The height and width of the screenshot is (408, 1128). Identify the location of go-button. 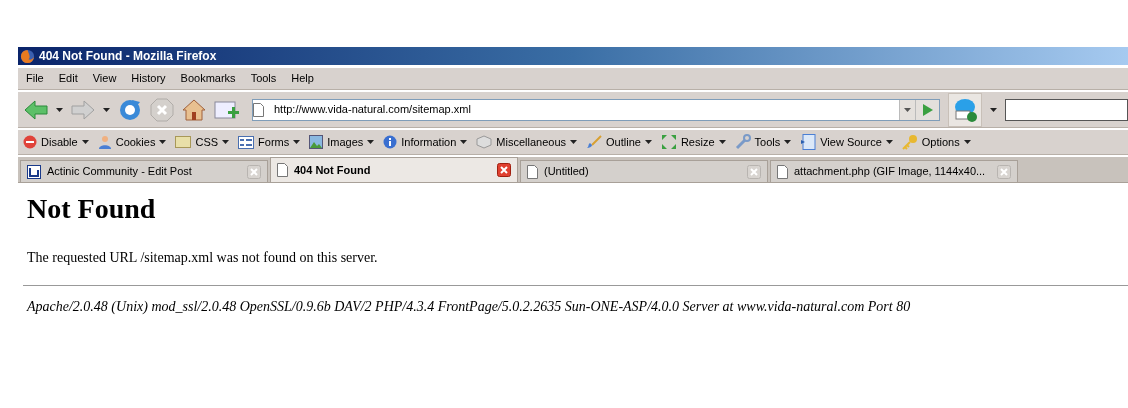
(927, 109).